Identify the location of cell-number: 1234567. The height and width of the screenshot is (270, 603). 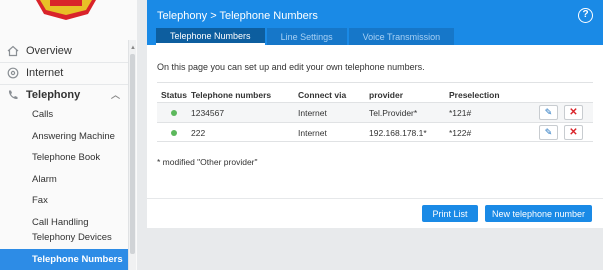
(208, 113).